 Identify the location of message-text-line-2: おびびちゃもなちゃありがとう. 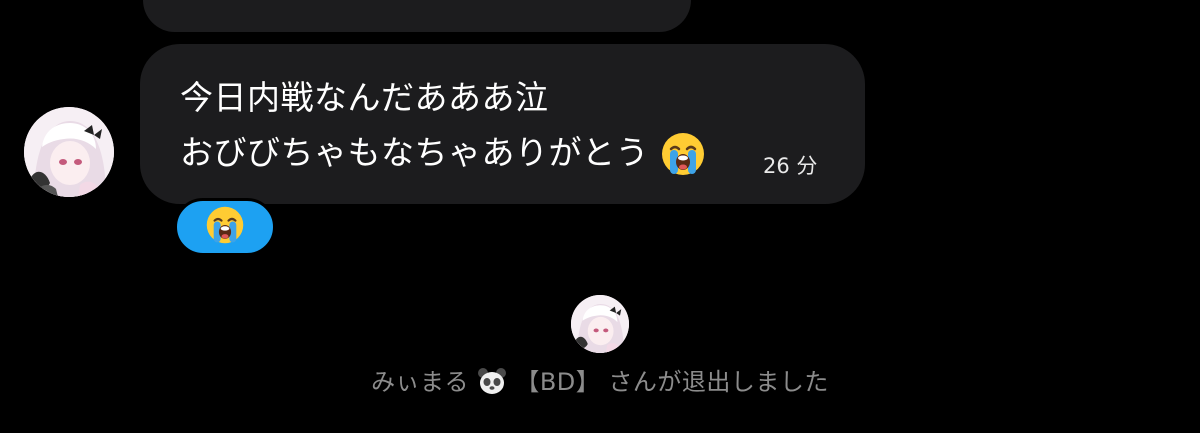
(443, 154).